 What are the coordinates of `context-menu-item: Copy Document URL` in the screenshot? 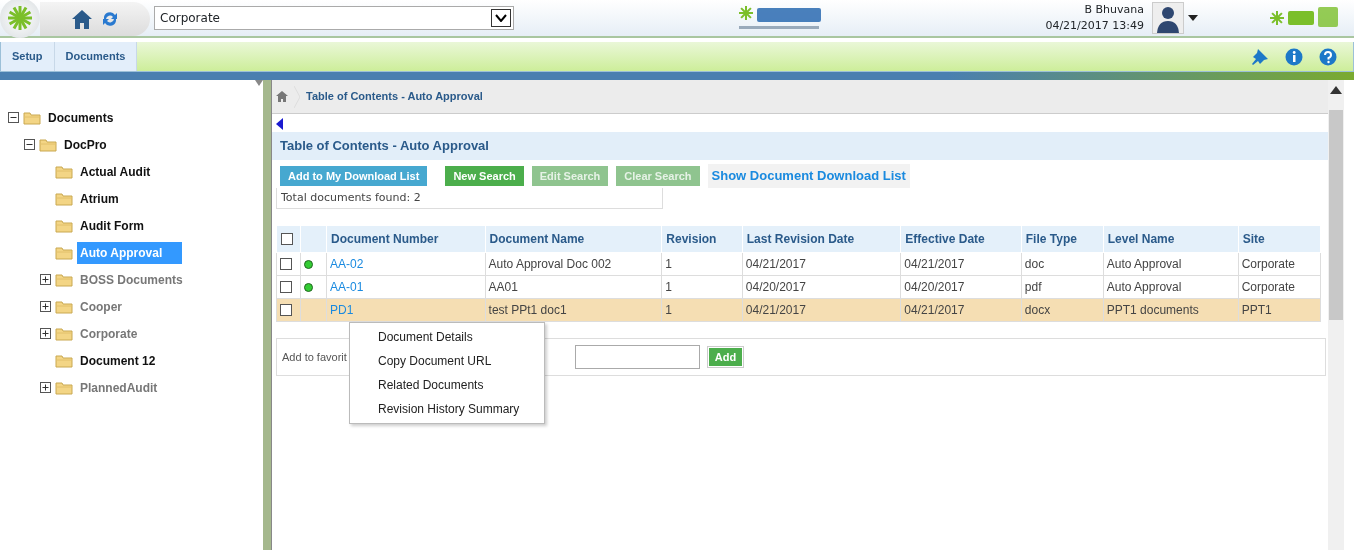 It's located at (447, 360).